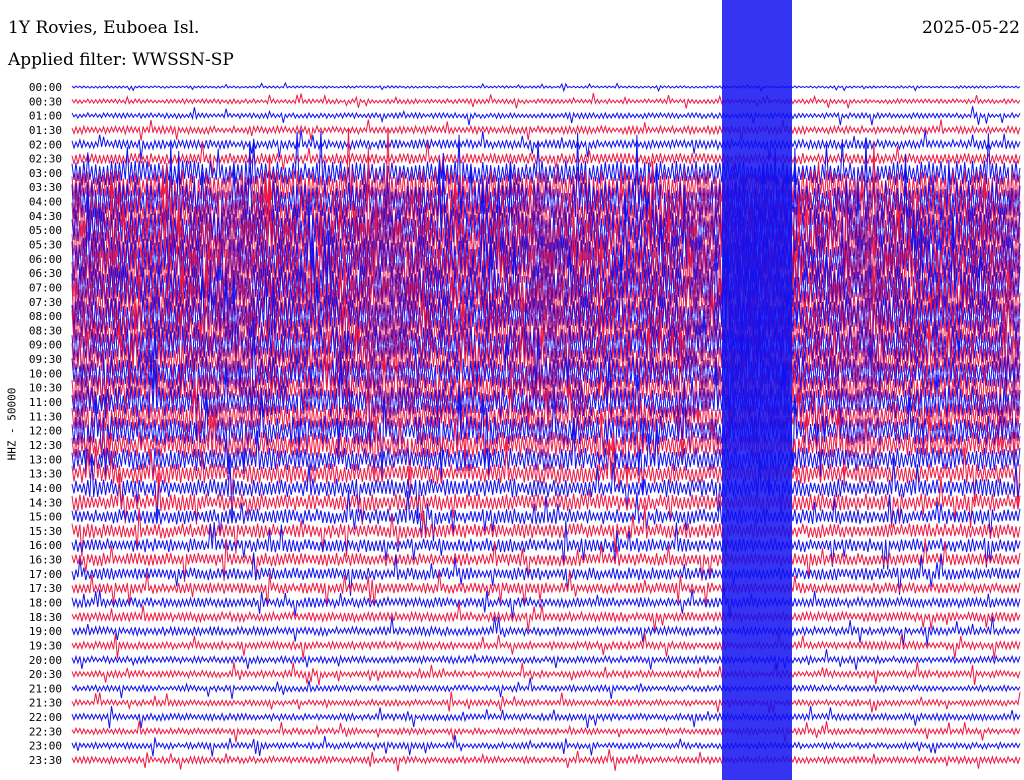 The width and height of the screenshot is (1024, 780). Describe the element at coordinates (12, 424) in the screenshot. I see `channel-label: HHZ - 50000` at that location.